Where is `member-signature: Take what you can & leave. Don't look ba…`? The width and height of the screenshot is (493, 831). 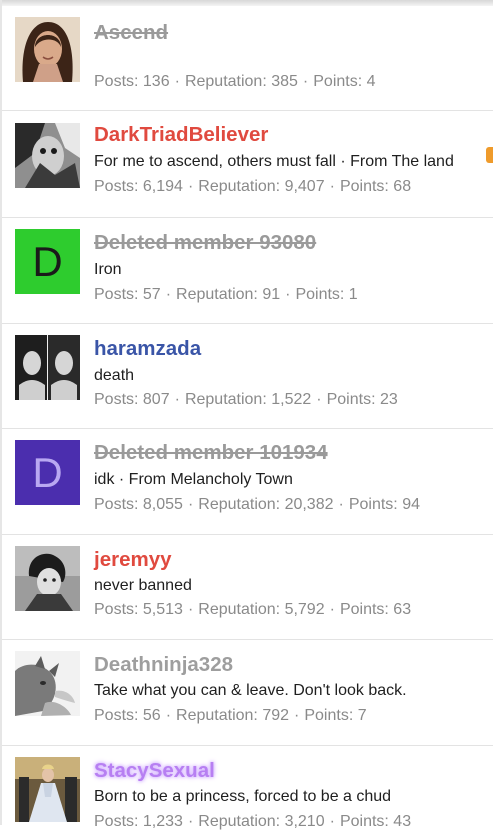
member-signature: Take what you can & leave. Don't look ba… is located at coordinates (250, 690).